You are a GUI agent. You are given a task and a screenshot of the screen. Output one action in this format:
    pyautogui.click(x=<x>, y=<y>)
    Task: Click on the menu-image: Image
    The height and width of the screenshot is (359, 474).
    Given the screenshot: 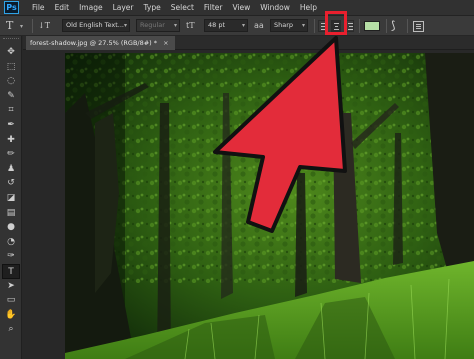 What is the action you would take?
    pyautogui.click(x=91, y=8)
    